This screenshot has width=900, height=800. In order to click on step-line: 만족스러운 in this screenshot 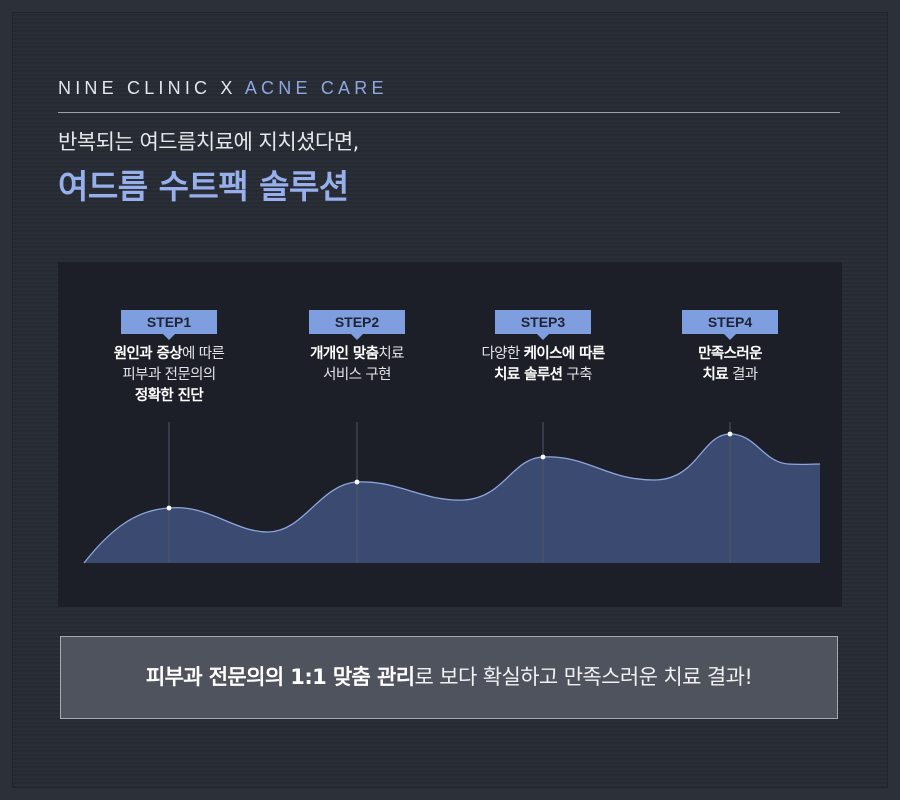, I will do `click(730, 354)`.